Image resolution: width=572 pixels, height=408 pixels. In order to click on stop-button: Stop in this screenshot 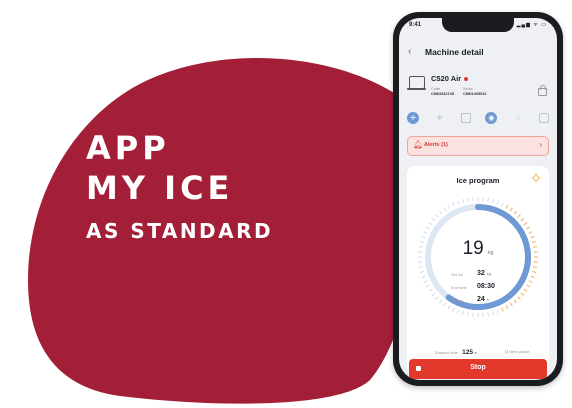, I will do `click(478, 369)`.